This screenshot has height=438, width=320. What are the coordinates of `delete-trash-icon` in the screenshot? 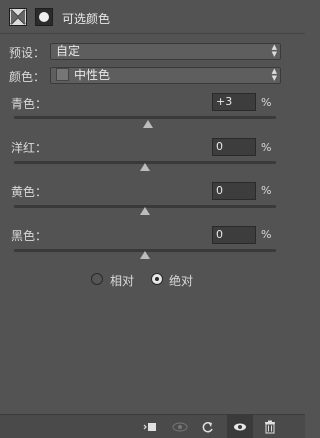 It's located at (270, 427).